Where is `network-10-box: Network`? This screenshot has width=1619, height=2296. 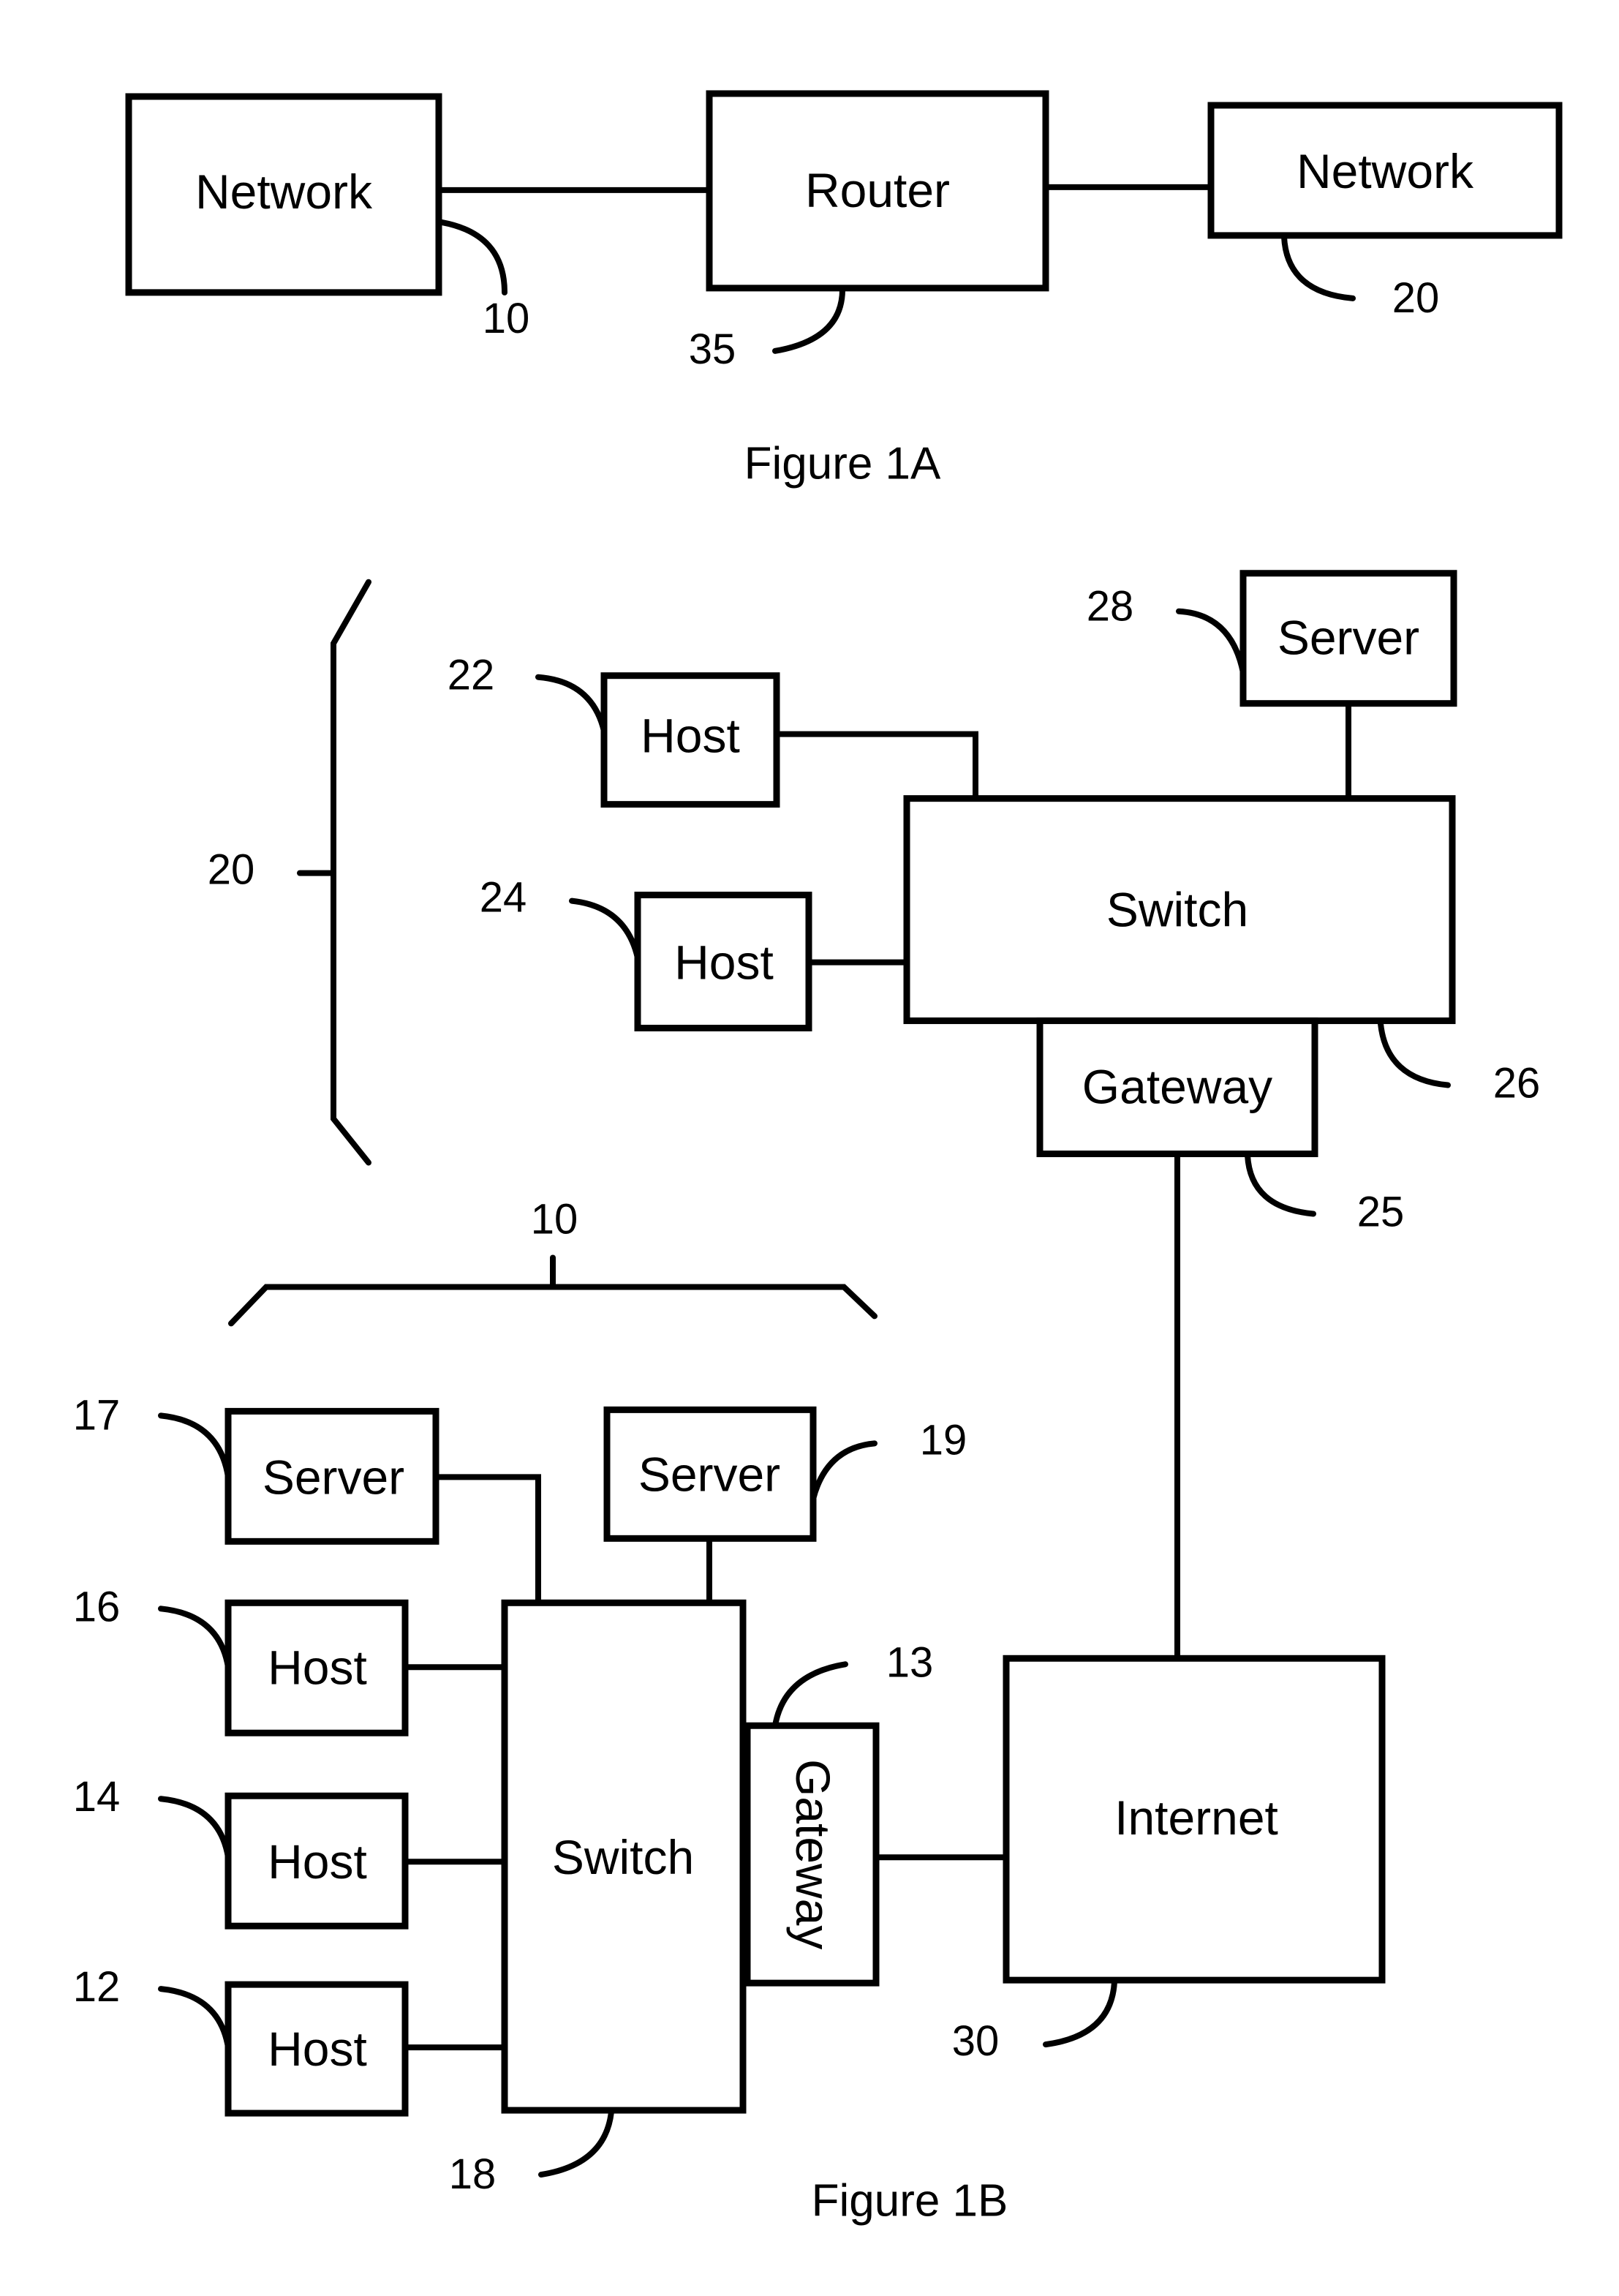 network-10-box: Network is located at coordinates (283, 195).